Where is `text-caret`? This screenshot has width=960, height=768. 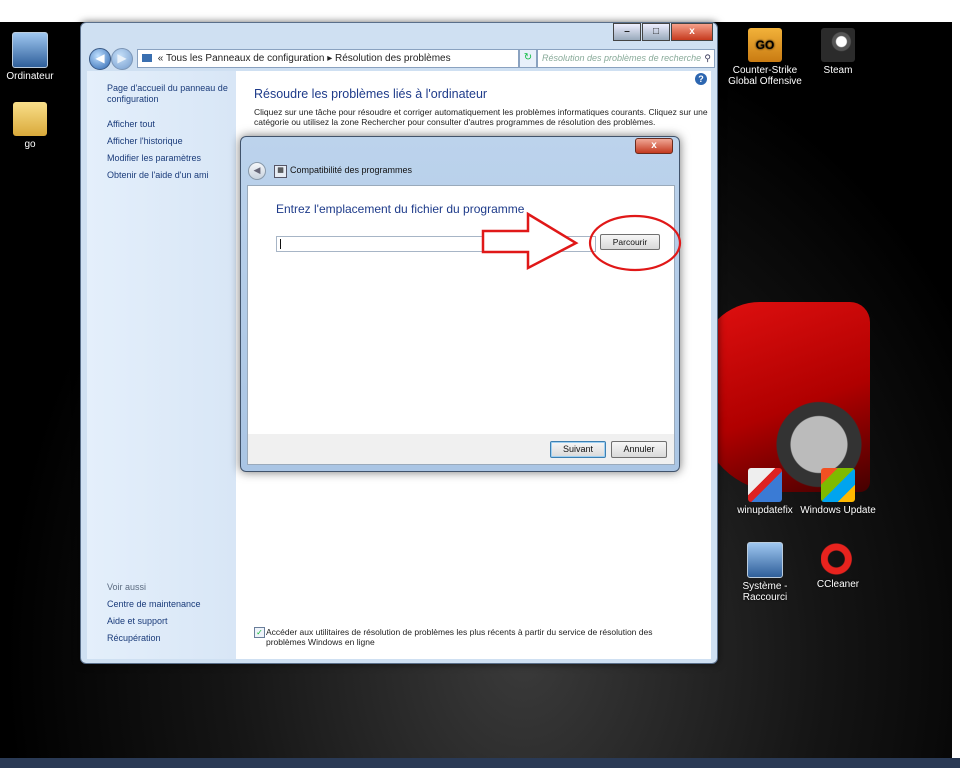
text-caret is located at coordinates (280, 244).